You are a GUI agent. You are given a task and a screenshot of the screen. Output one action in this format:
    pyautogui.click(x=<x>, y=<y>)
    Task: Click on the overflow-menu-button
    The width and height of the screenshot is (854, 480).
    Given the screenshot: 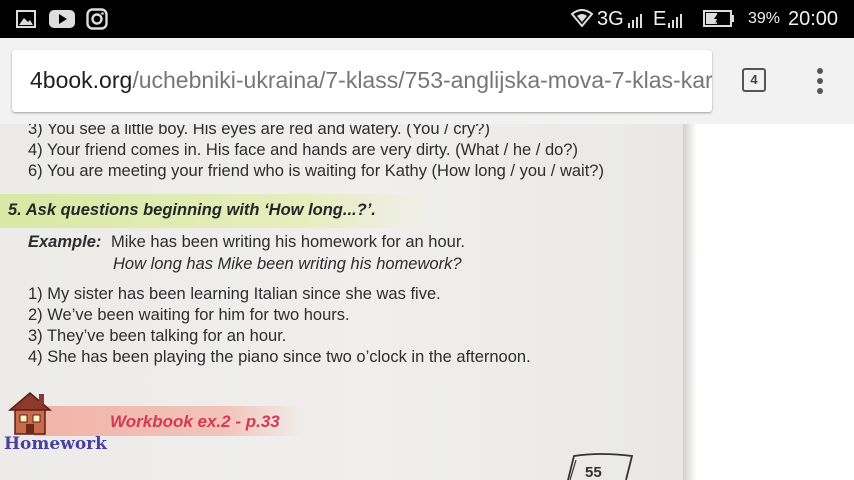 What is the action you would take?
    pyautogui.click(x=820, y=81)
    